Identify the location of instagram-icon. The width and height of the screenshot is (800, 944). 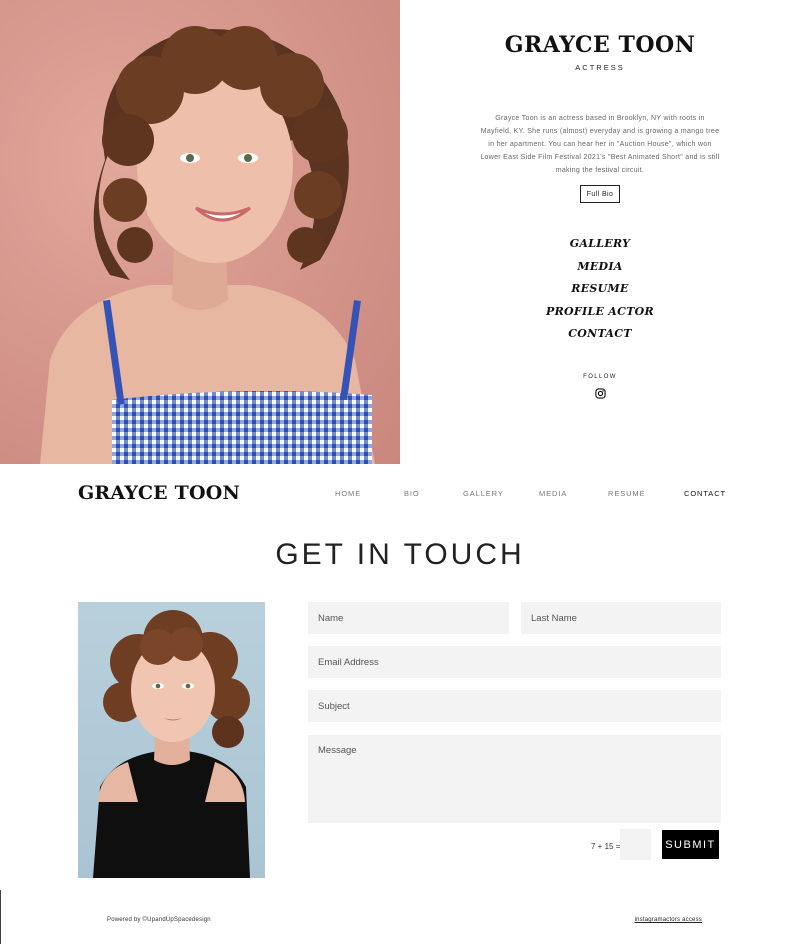
(600, 393).